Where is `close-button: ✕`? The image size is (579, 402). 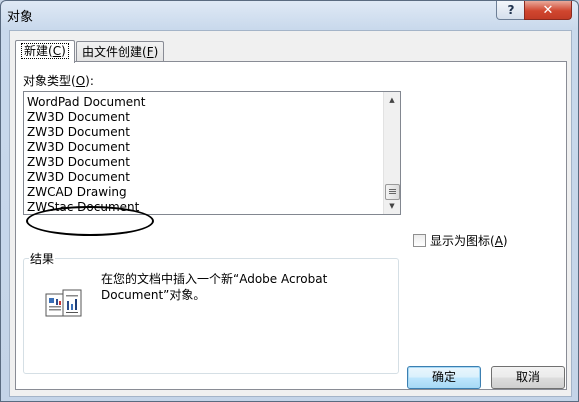 close-button: ✕ is located at coordinates (548, 10).